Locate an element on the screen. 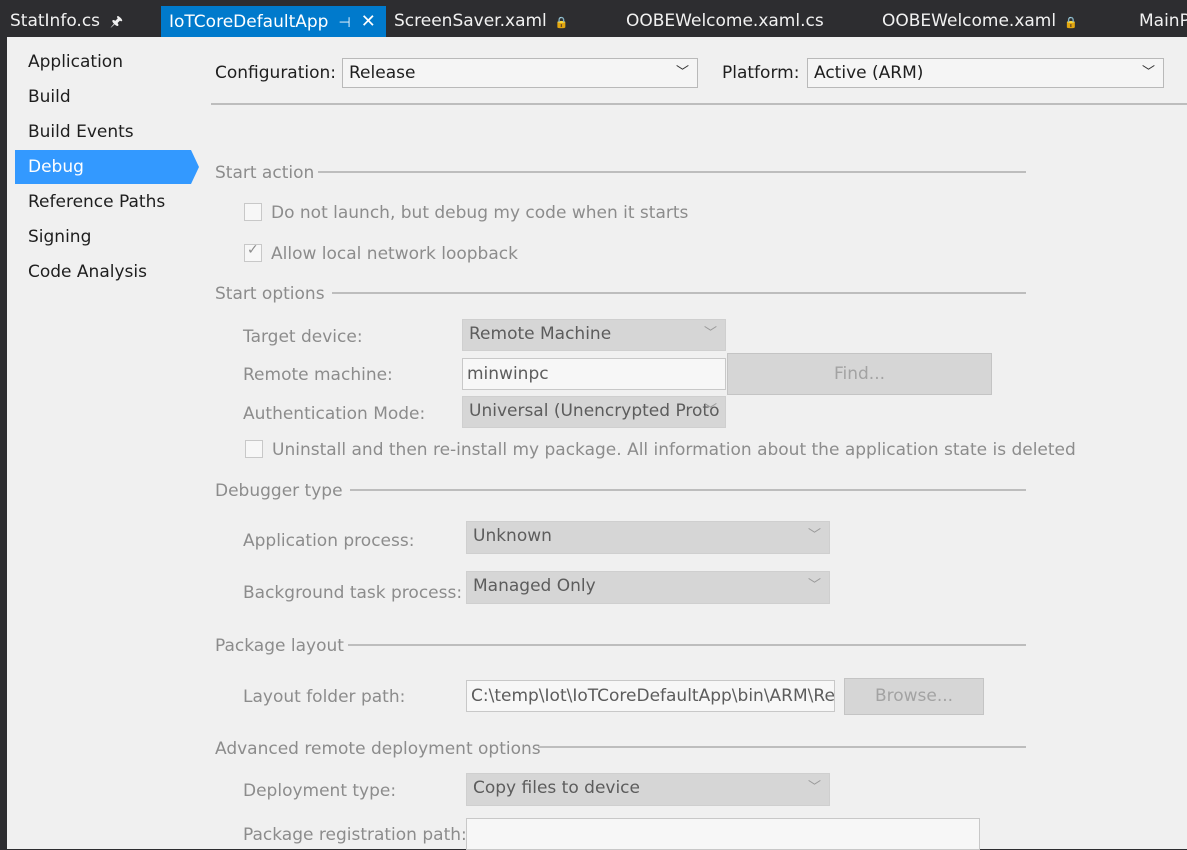 Image resolution: width=1187 pixels, height=850 pixels. sidebar-item-code-analysis: Code Analysis is located at coordinates (103, 272).